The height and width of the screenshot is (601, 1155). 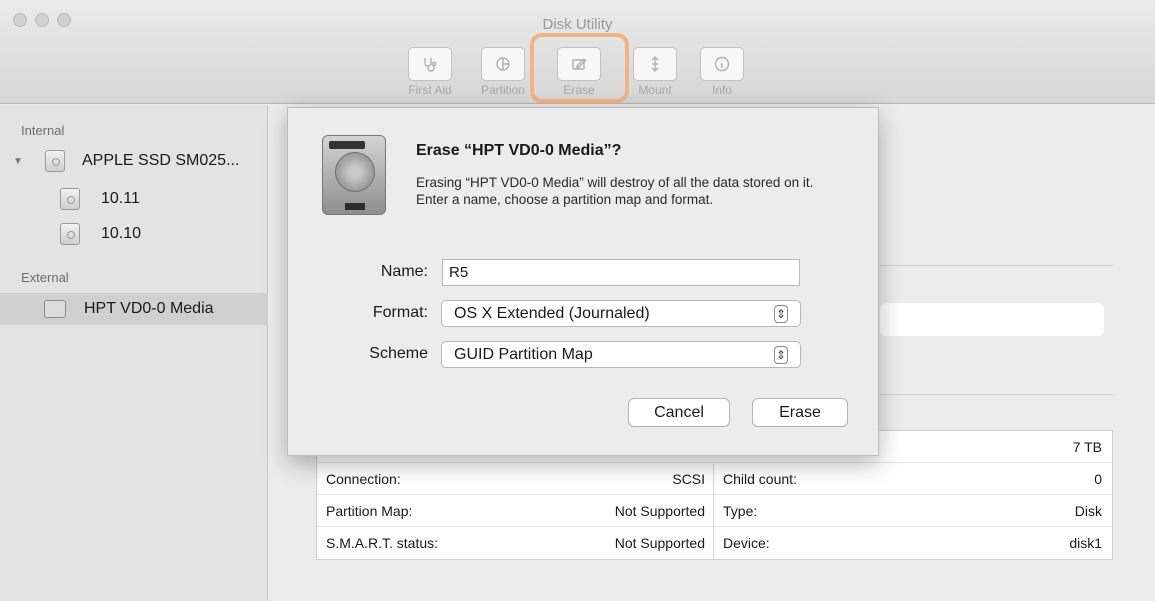 I want to click on column-divider, so click(x=713, y=512).